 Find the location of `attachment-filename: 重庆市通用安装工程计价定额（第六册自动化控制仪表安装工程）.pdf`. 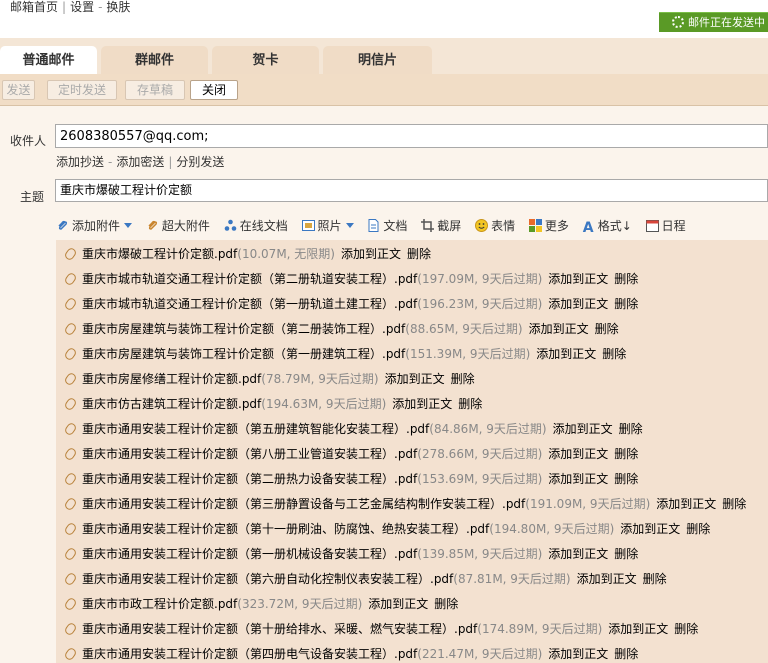

attachment-filename: 重庆市通用安装工程计价定额（第六册自动化控制仪表安装工程）.pdf is located at coordinates (268, 579).